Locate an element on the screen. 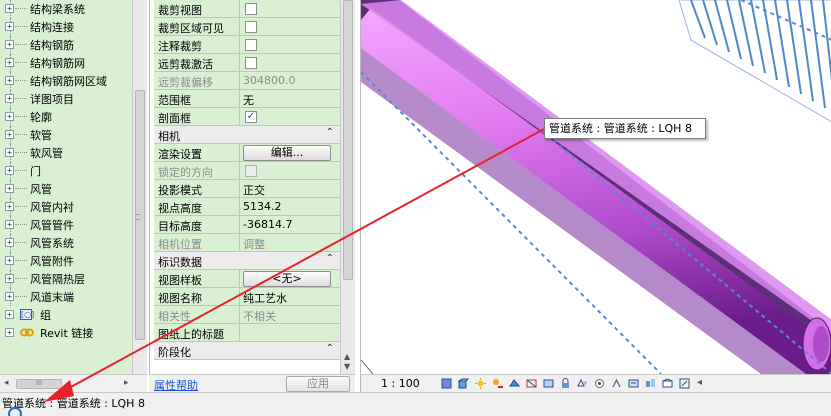  property-row: 投影模式 正交 is located at coordinates (247, 189).